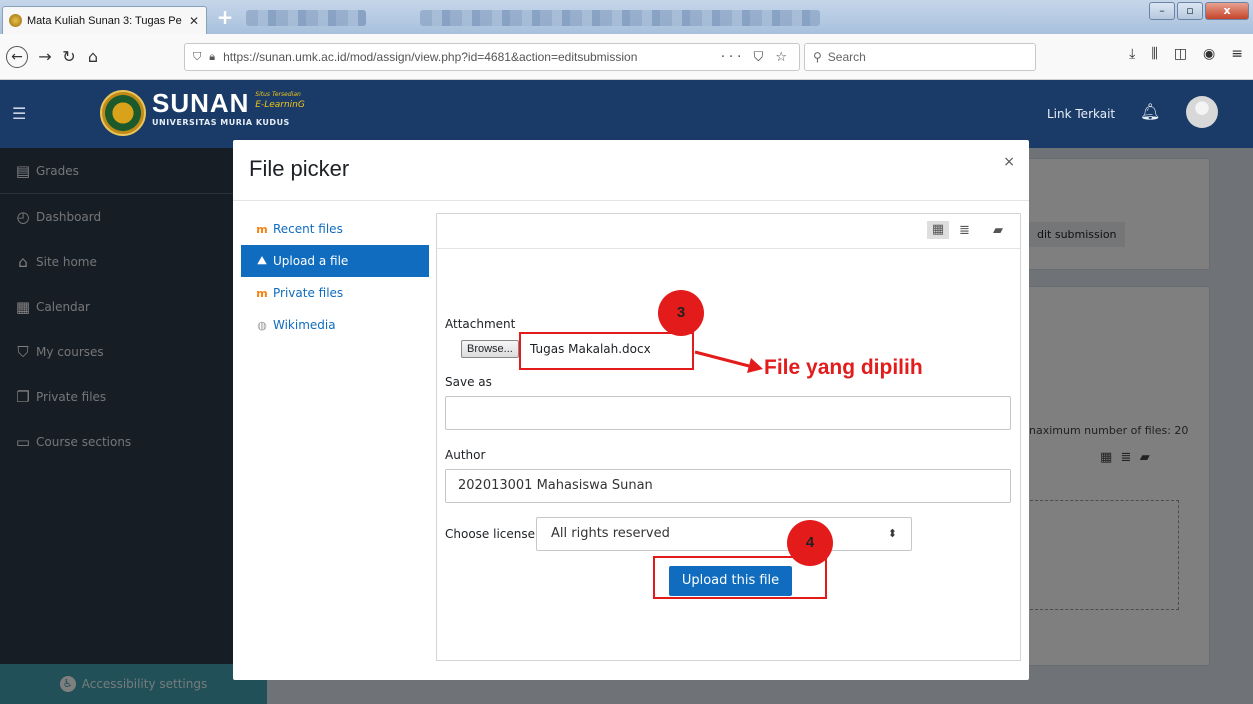  I want to click on tab-close-icon: ✕, so click(194, 21).